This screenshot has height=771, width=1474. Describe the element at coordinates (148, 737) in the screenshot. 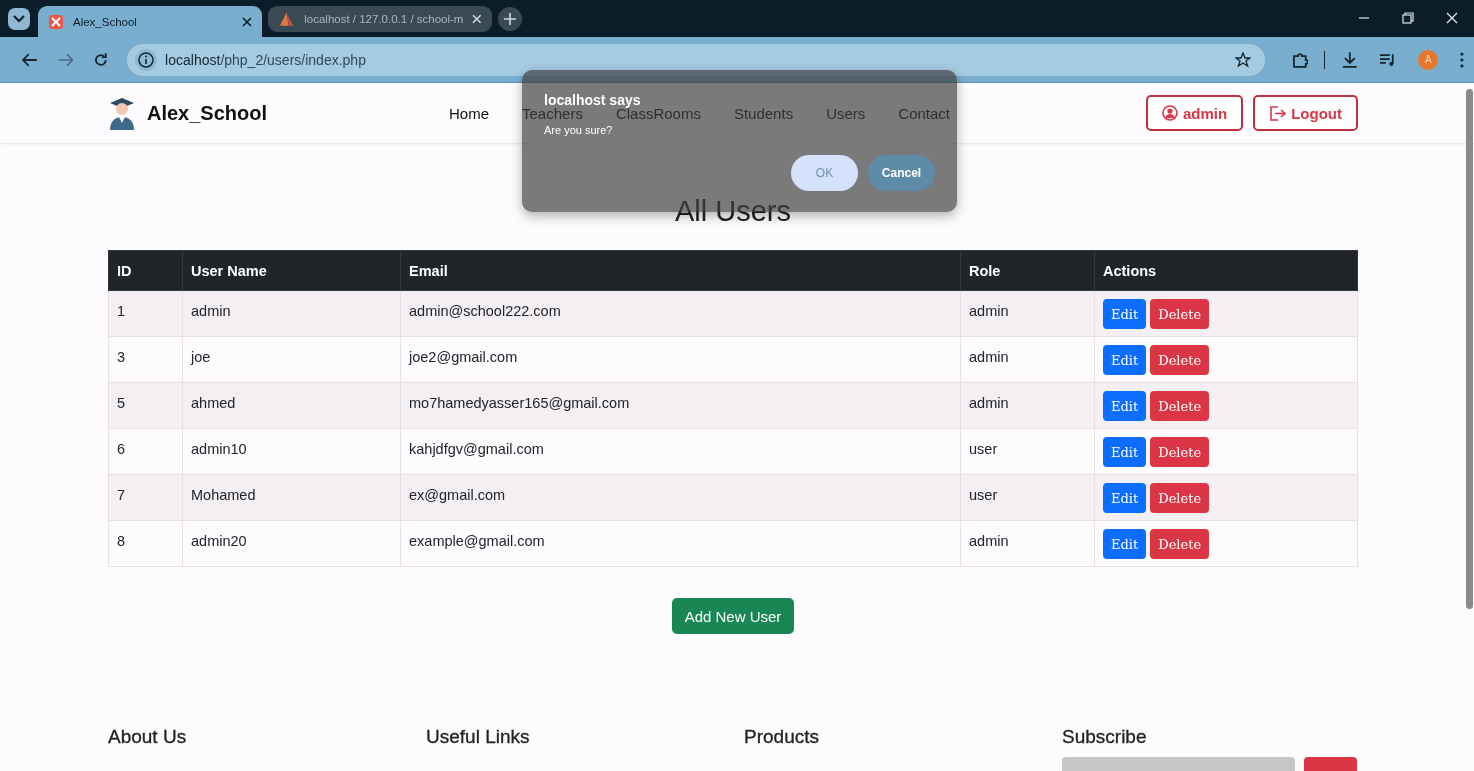

I see `footer-heading: About Us` at that location.